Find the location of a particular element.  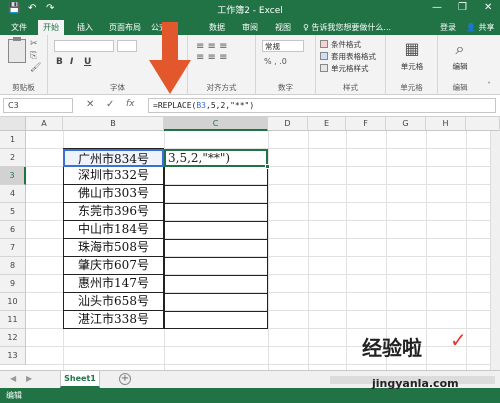

watermark-url: jingyanla.com is located at coordinates (415, 383).